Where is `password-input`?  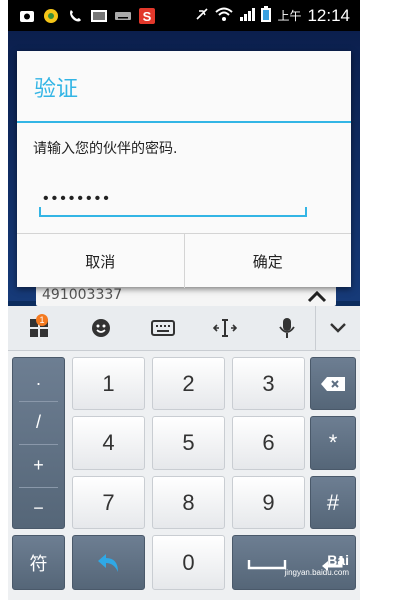 password-input is located at coordinates (176, 199).